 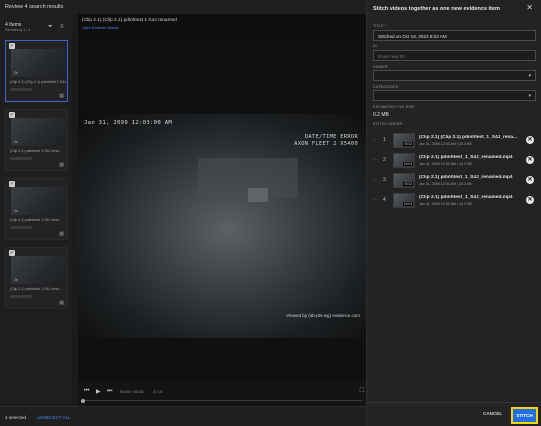 What do you see at coordinates (183, 7) in the screenshot?
I see `page-title: Review 4 search results` at bounding box center [183, 7].